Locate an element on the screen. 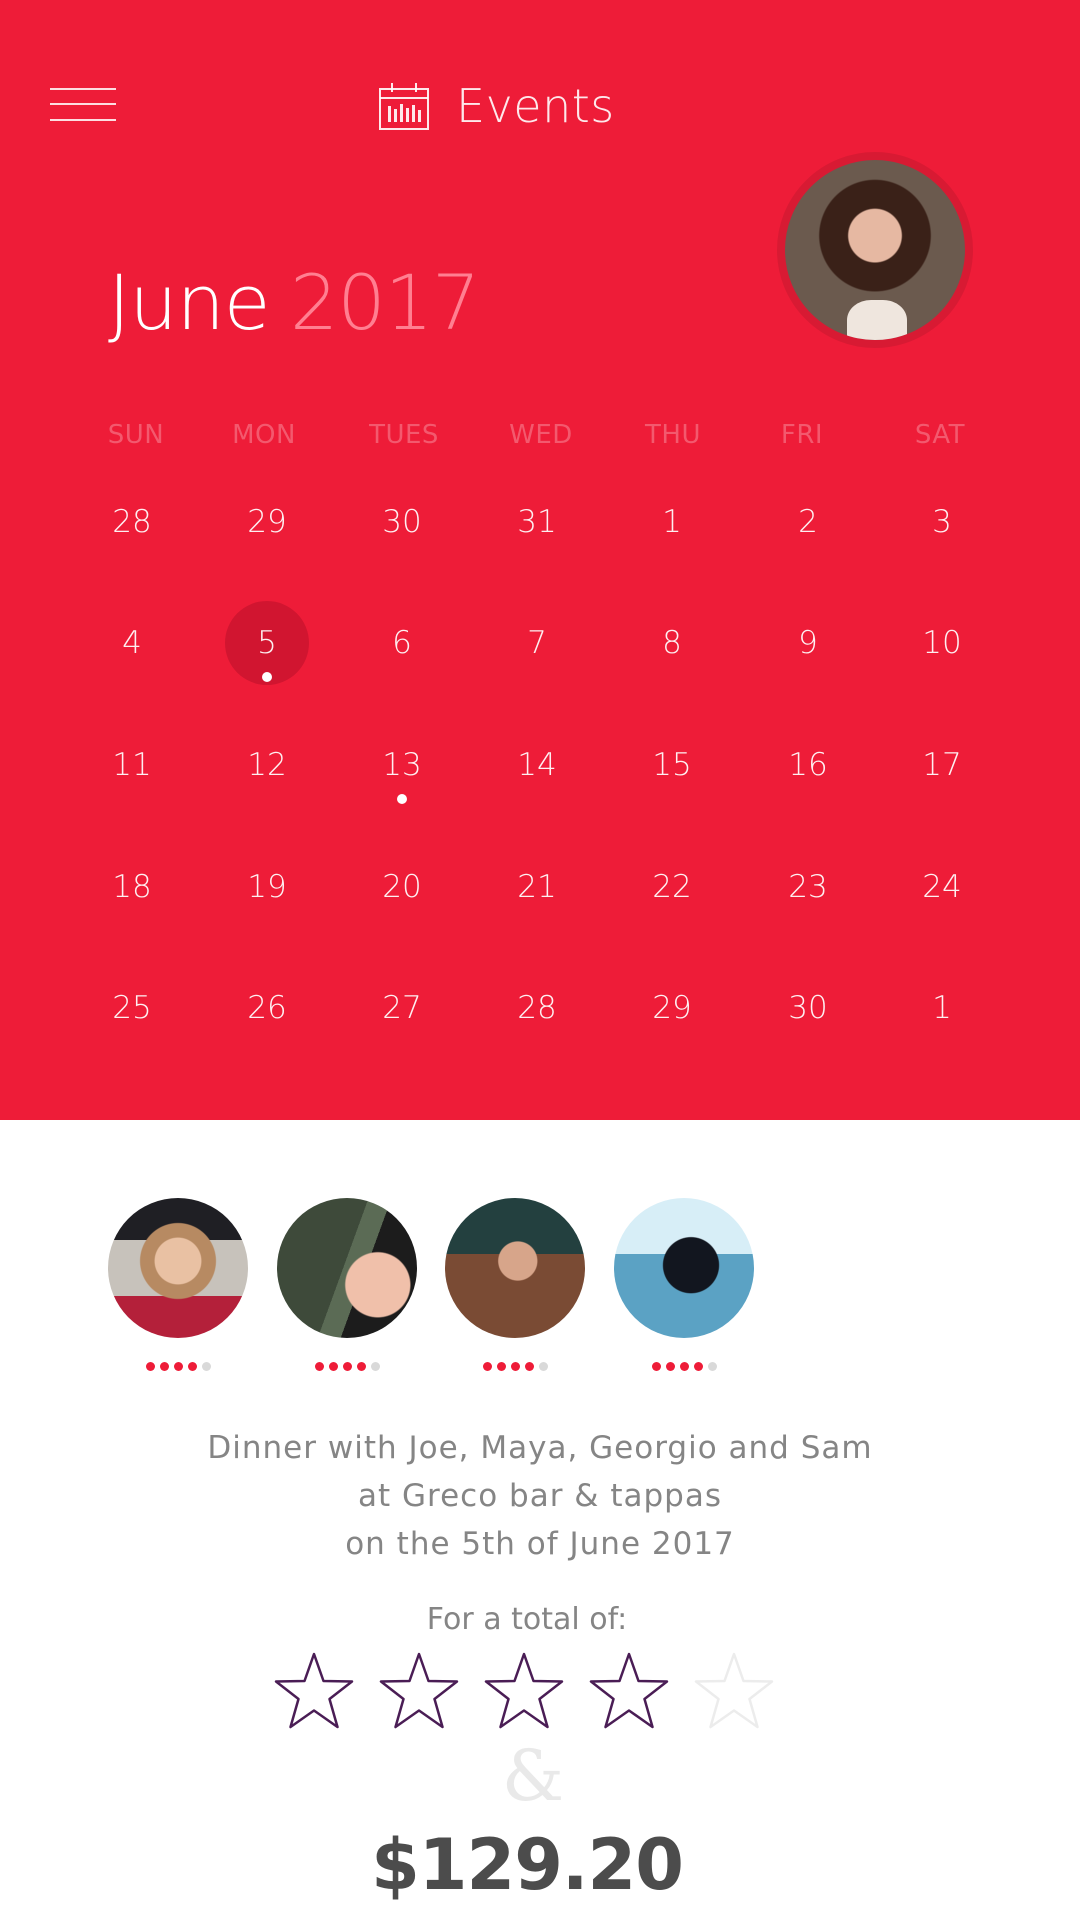 This screenshot has width=1080, height=1920. calendar-day: 24 is located at coordinates (942, 887).